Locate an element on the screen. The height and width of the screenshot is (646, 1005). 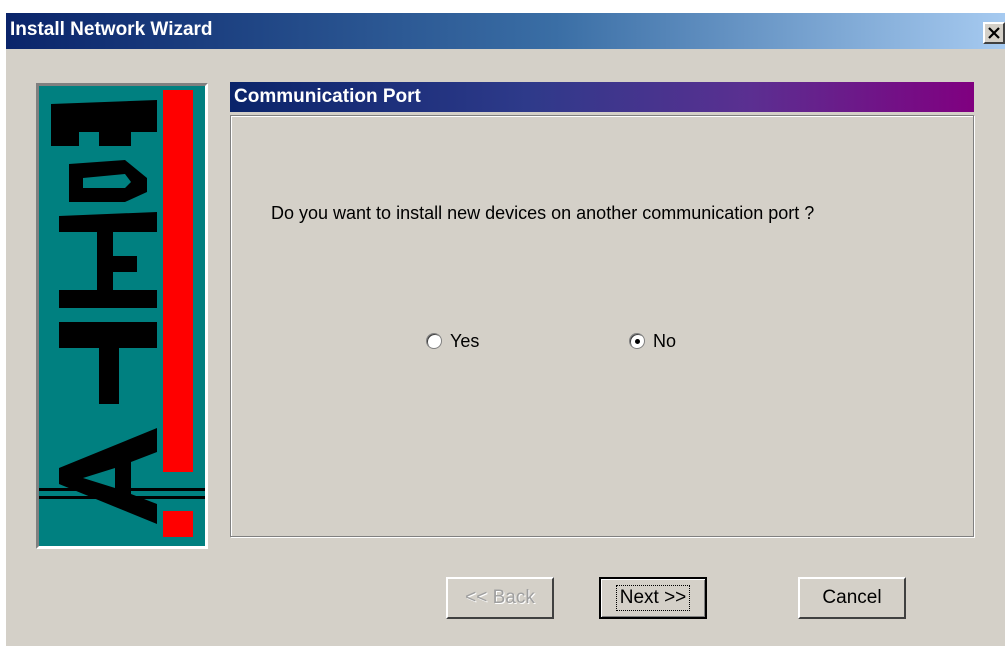
close-icon is located at coordinates (994, 33).